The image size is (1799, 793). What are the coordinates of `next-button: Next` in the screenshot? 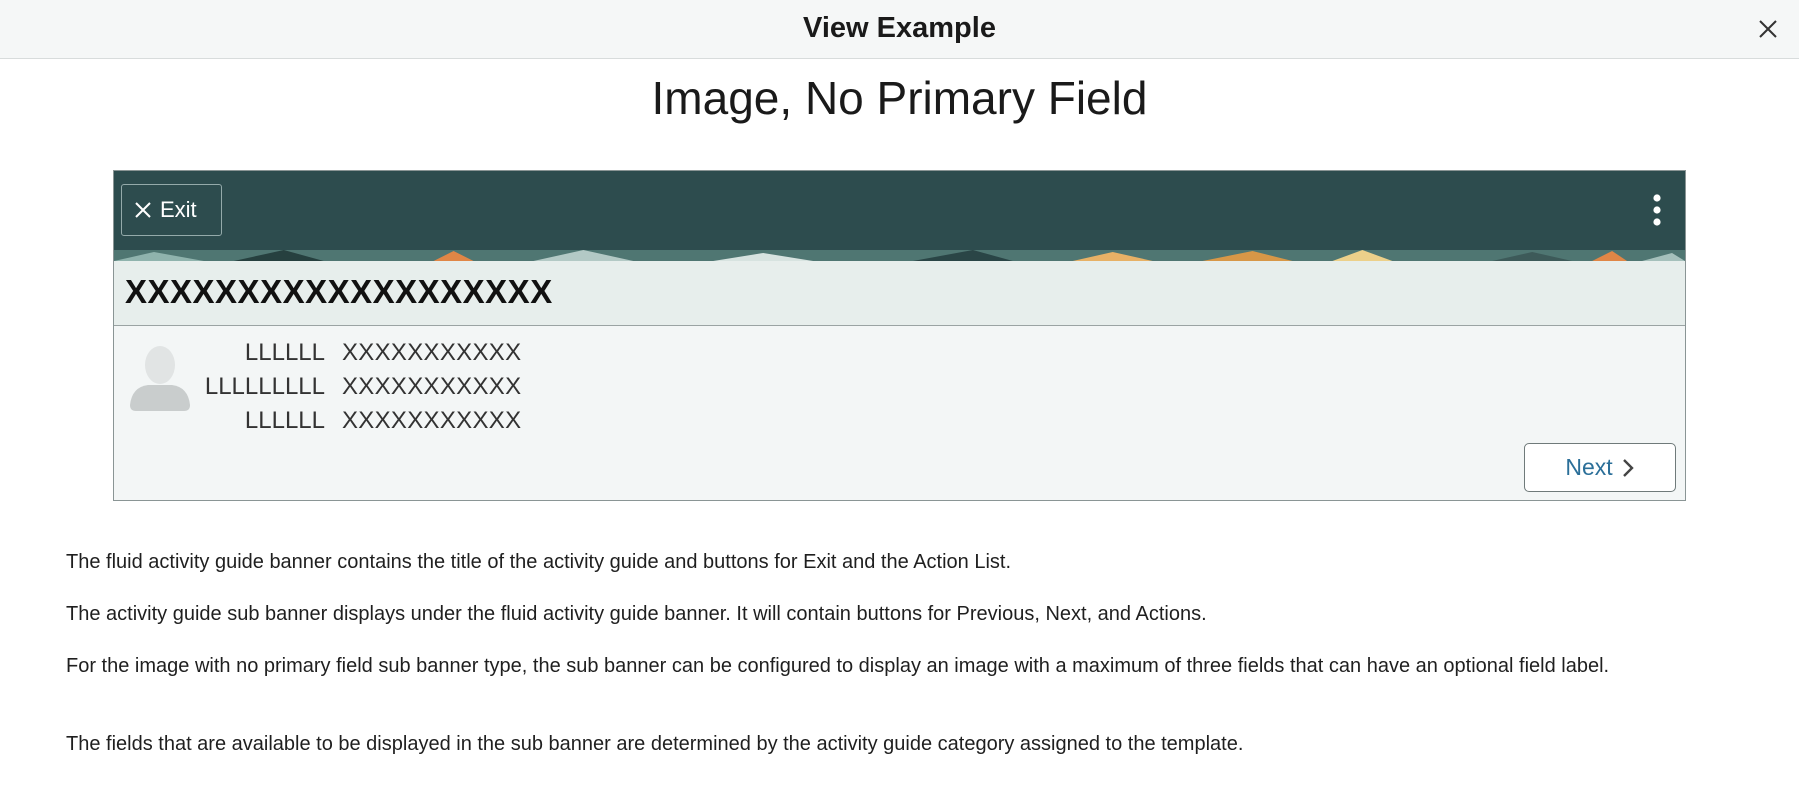 It's located at (1600, 467).